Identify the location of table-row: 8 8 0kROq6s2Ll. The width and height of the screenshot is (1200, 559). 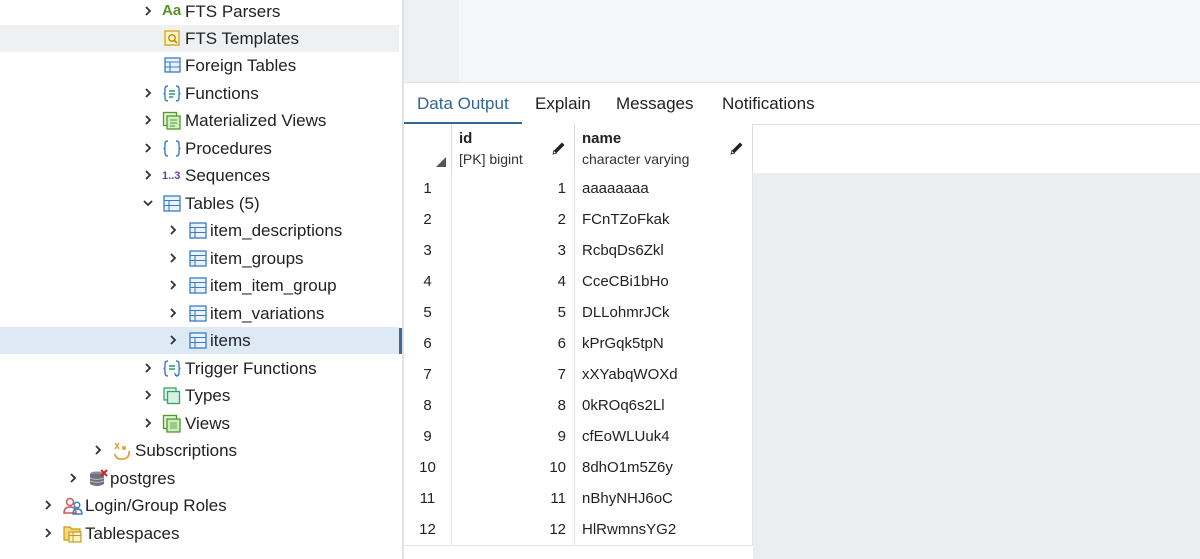
(578, 406).